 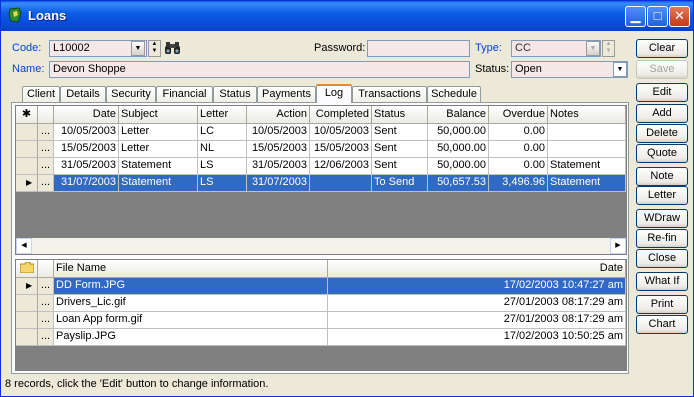 I want to click on tab-status: Status, so click(x=235, y=94).